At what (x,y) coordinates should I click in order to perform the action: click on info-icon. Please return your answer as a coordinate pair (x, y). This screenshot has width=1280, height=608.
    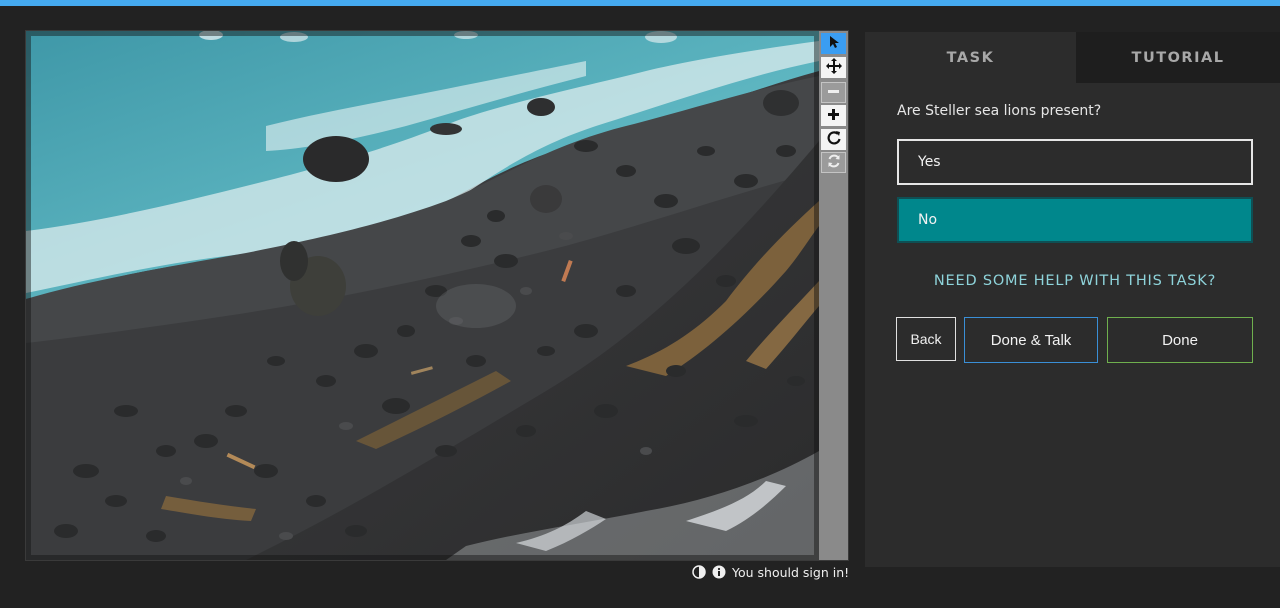
    Looking at the image, I should click on (719, 572).